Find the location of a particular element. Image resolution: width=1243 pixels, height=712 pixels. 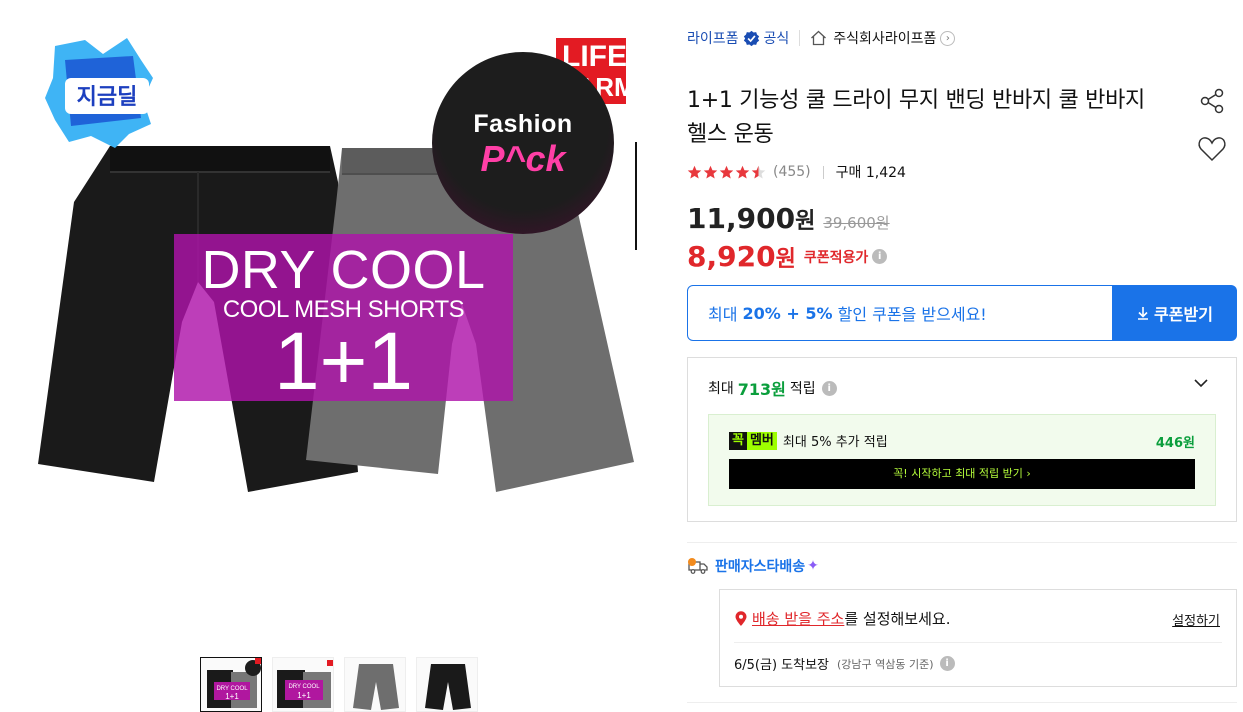

rating-row: (455) 구매 1,424 is located at coordinates (796, 172).